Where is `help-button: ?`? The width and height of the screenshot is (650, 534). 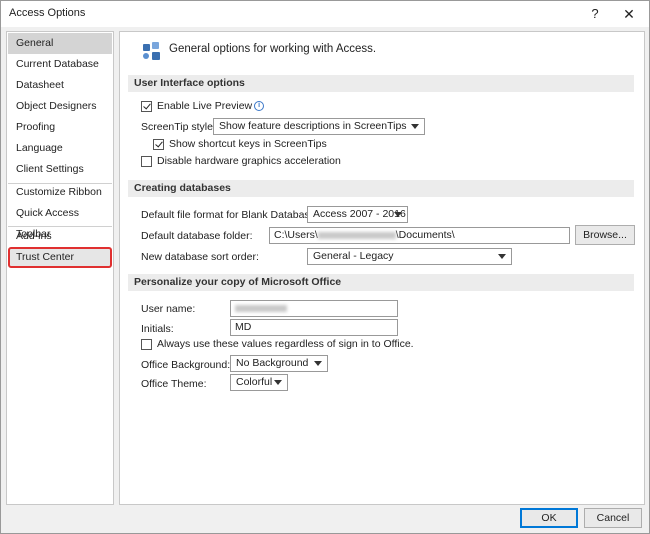 help-button: ? is located at coordinates (595, 14).